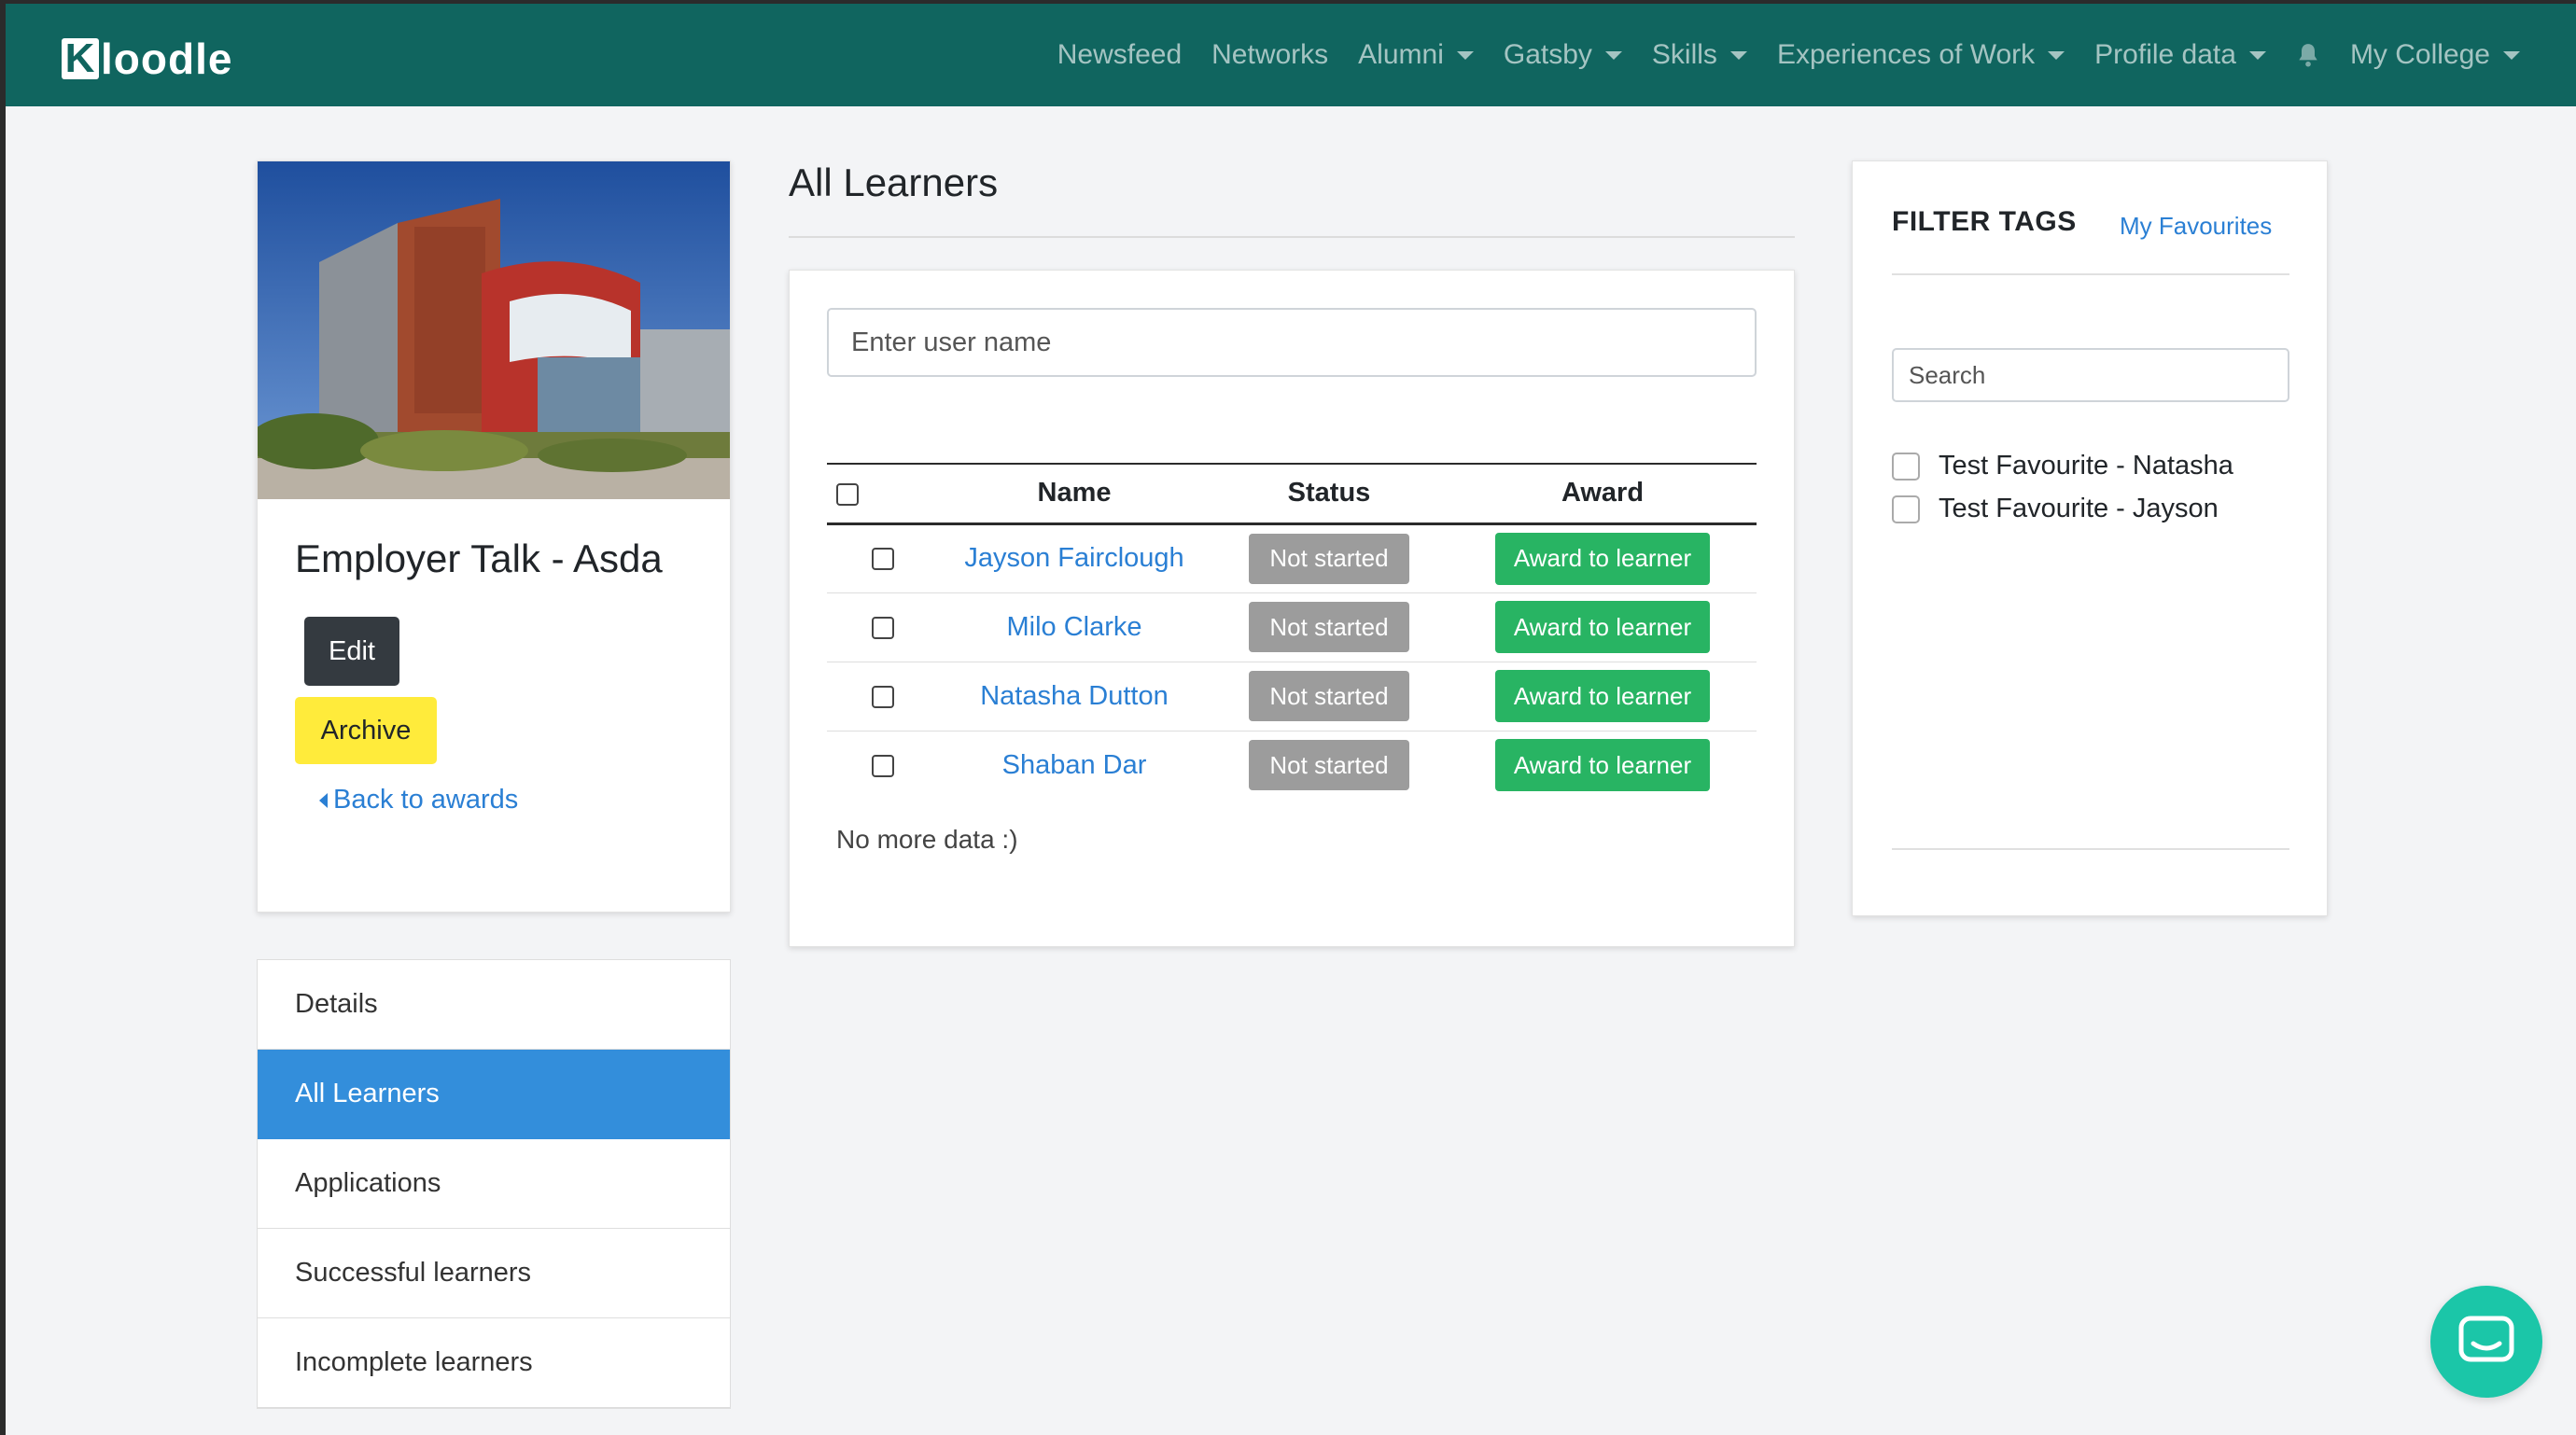 The height and width of the screenshot is (1435, 2576). Describe the element at coordinates (2079, 508) in the screenshot. I see `tag-label: Test Favourite - Jayson` at that location.